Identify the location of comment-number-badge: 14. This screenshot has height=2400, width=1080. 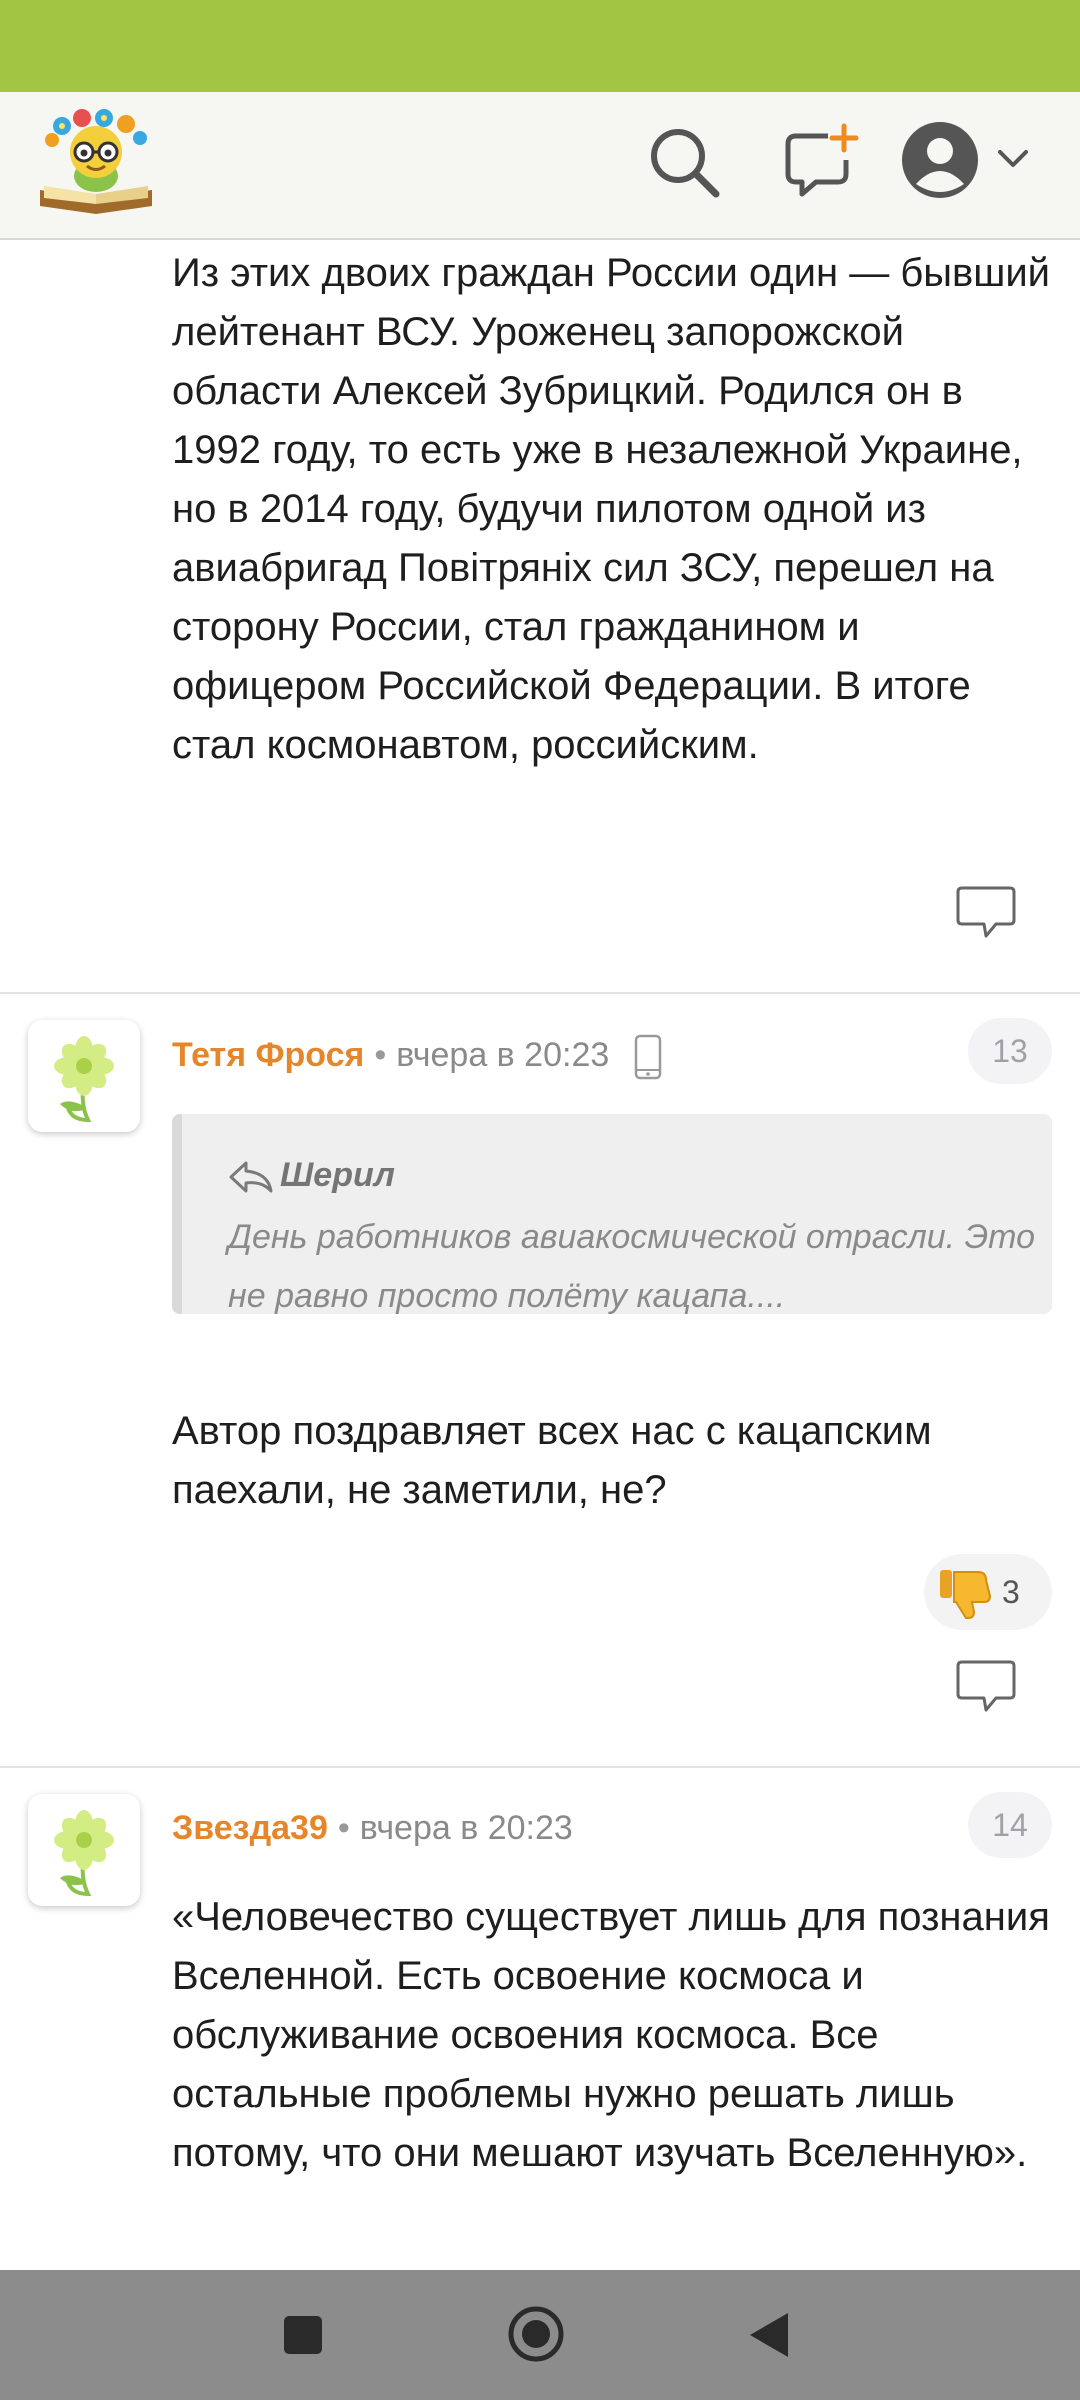
(1010, 1825).